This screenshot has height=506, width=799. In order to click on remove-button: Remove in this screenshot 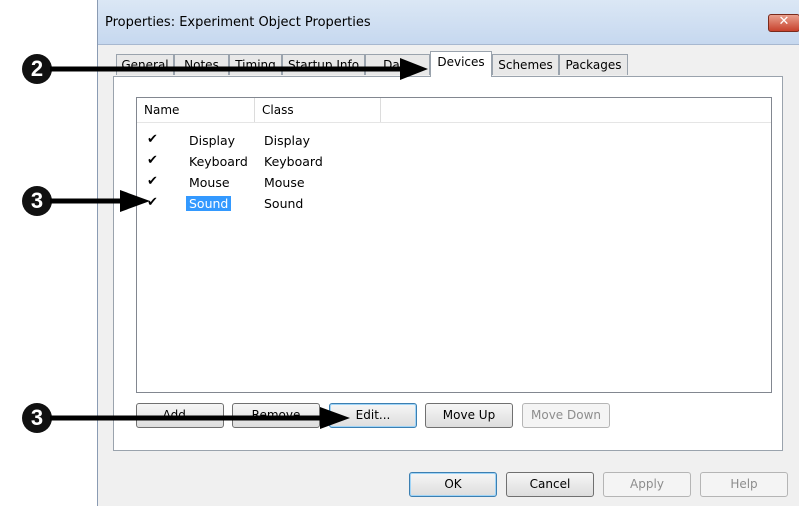, I will do `click(276, 415)`.